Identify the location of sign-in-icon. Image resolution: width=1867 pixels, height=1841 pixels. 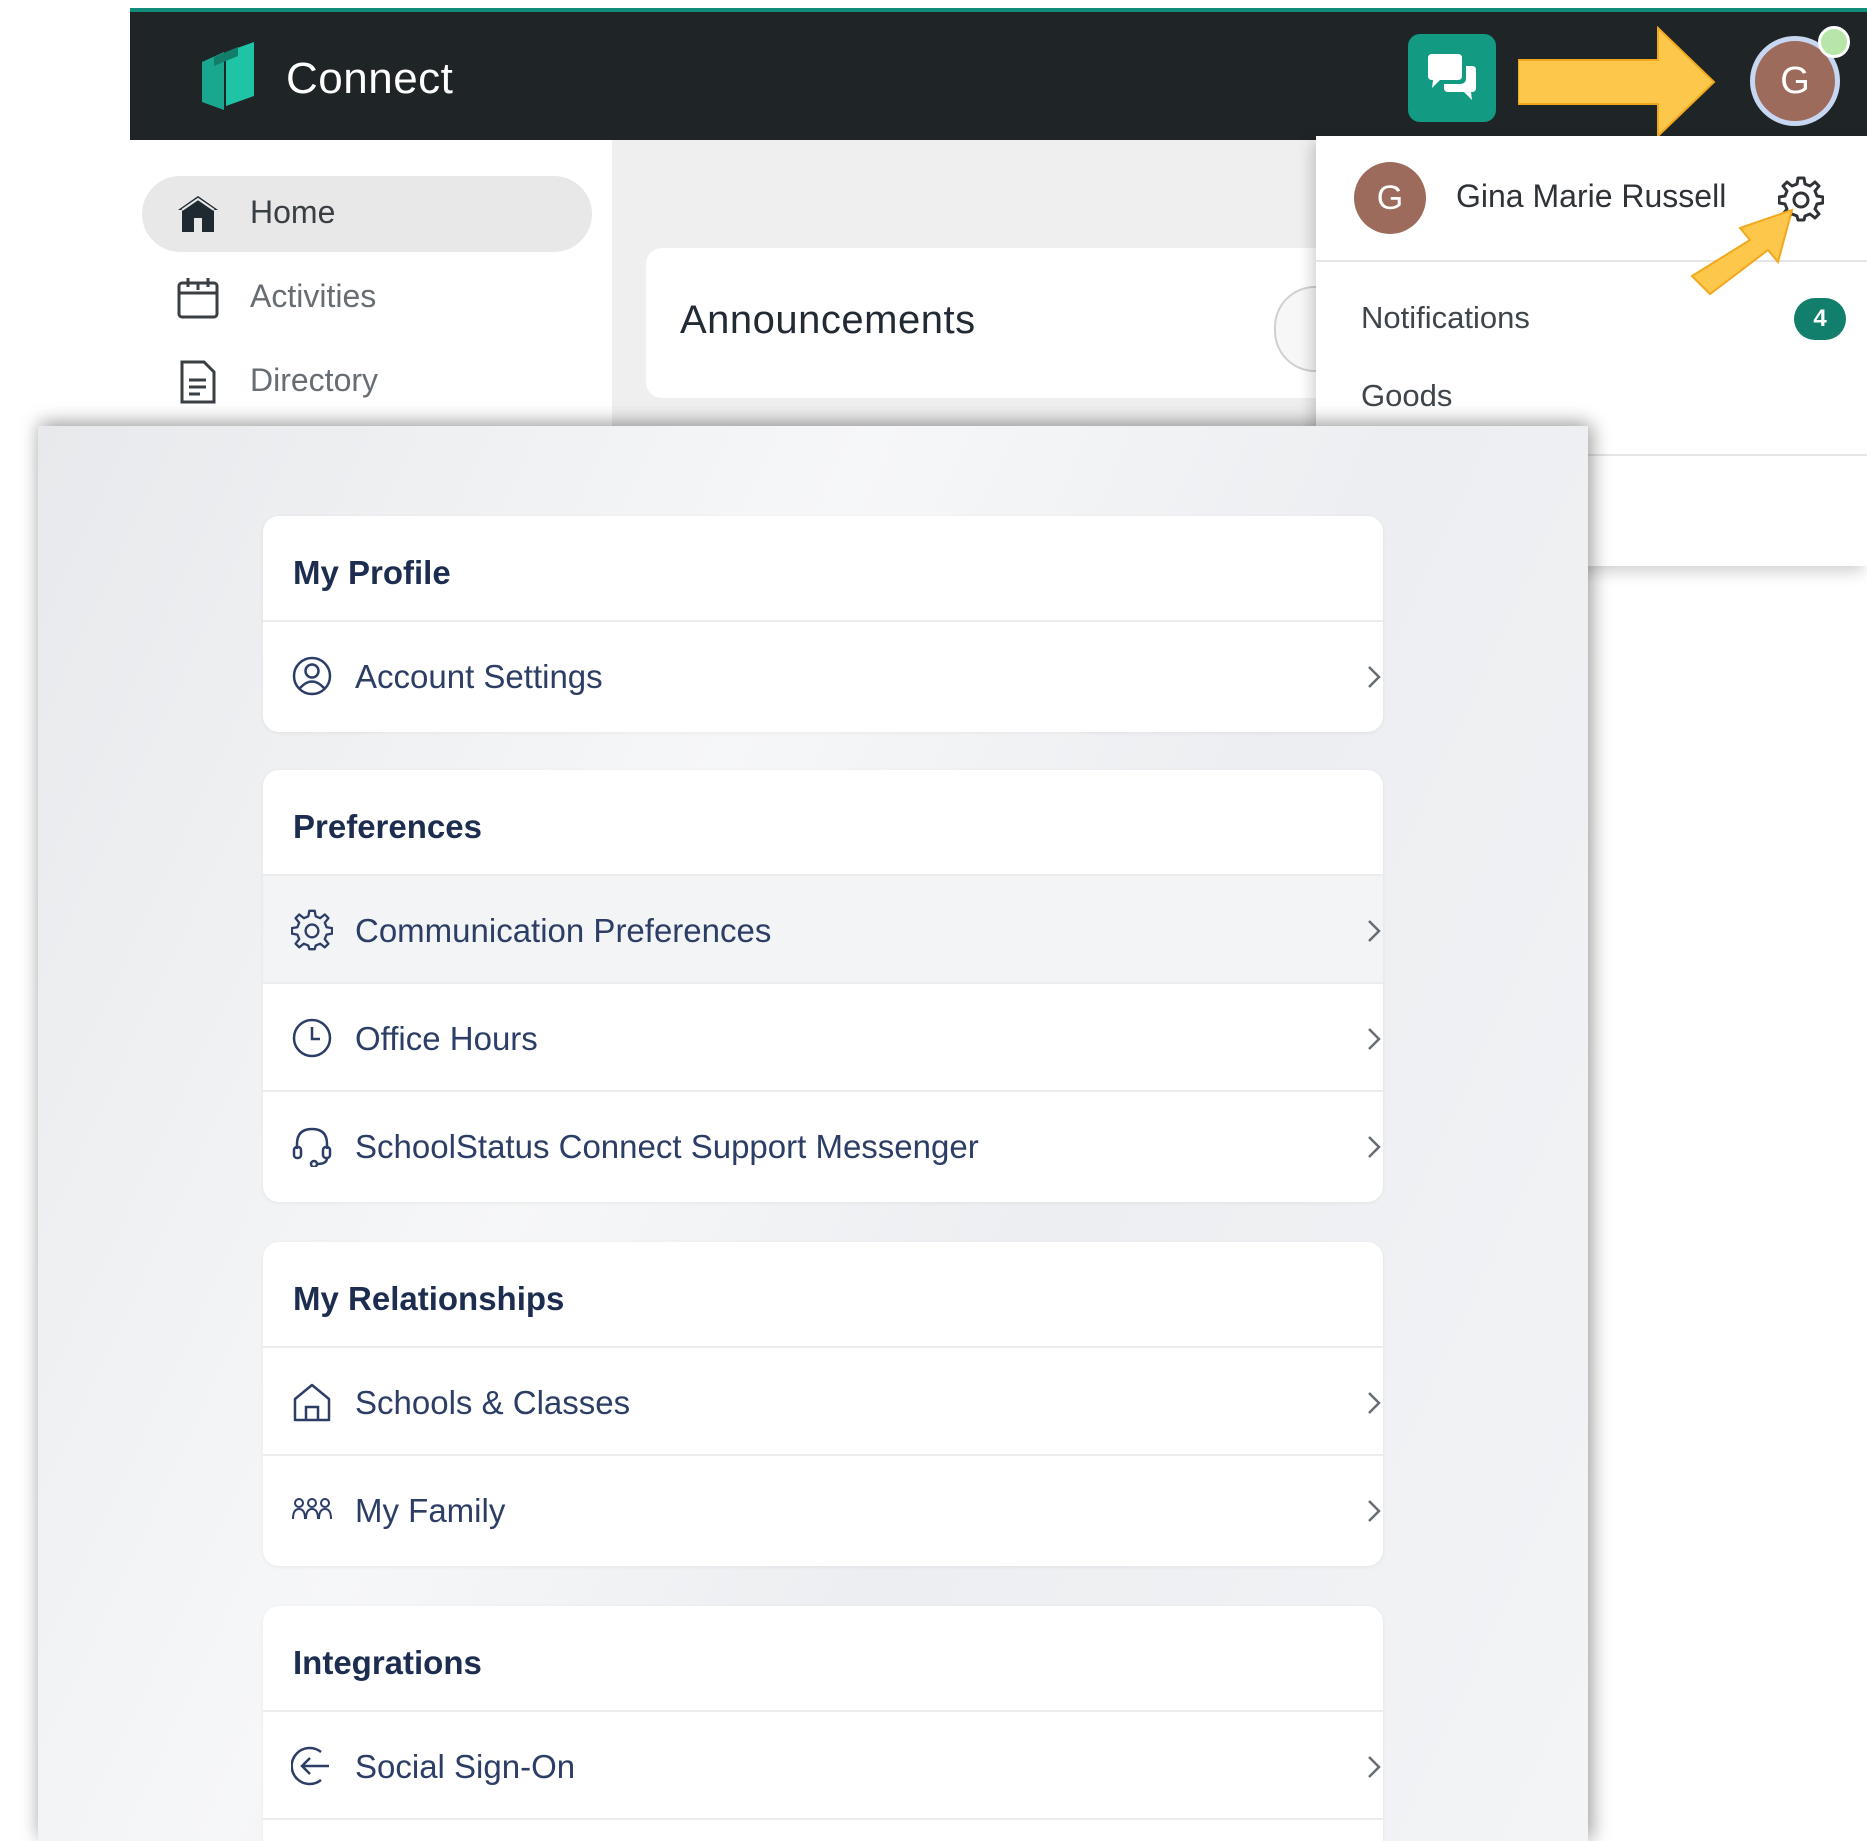
(310, 1766).